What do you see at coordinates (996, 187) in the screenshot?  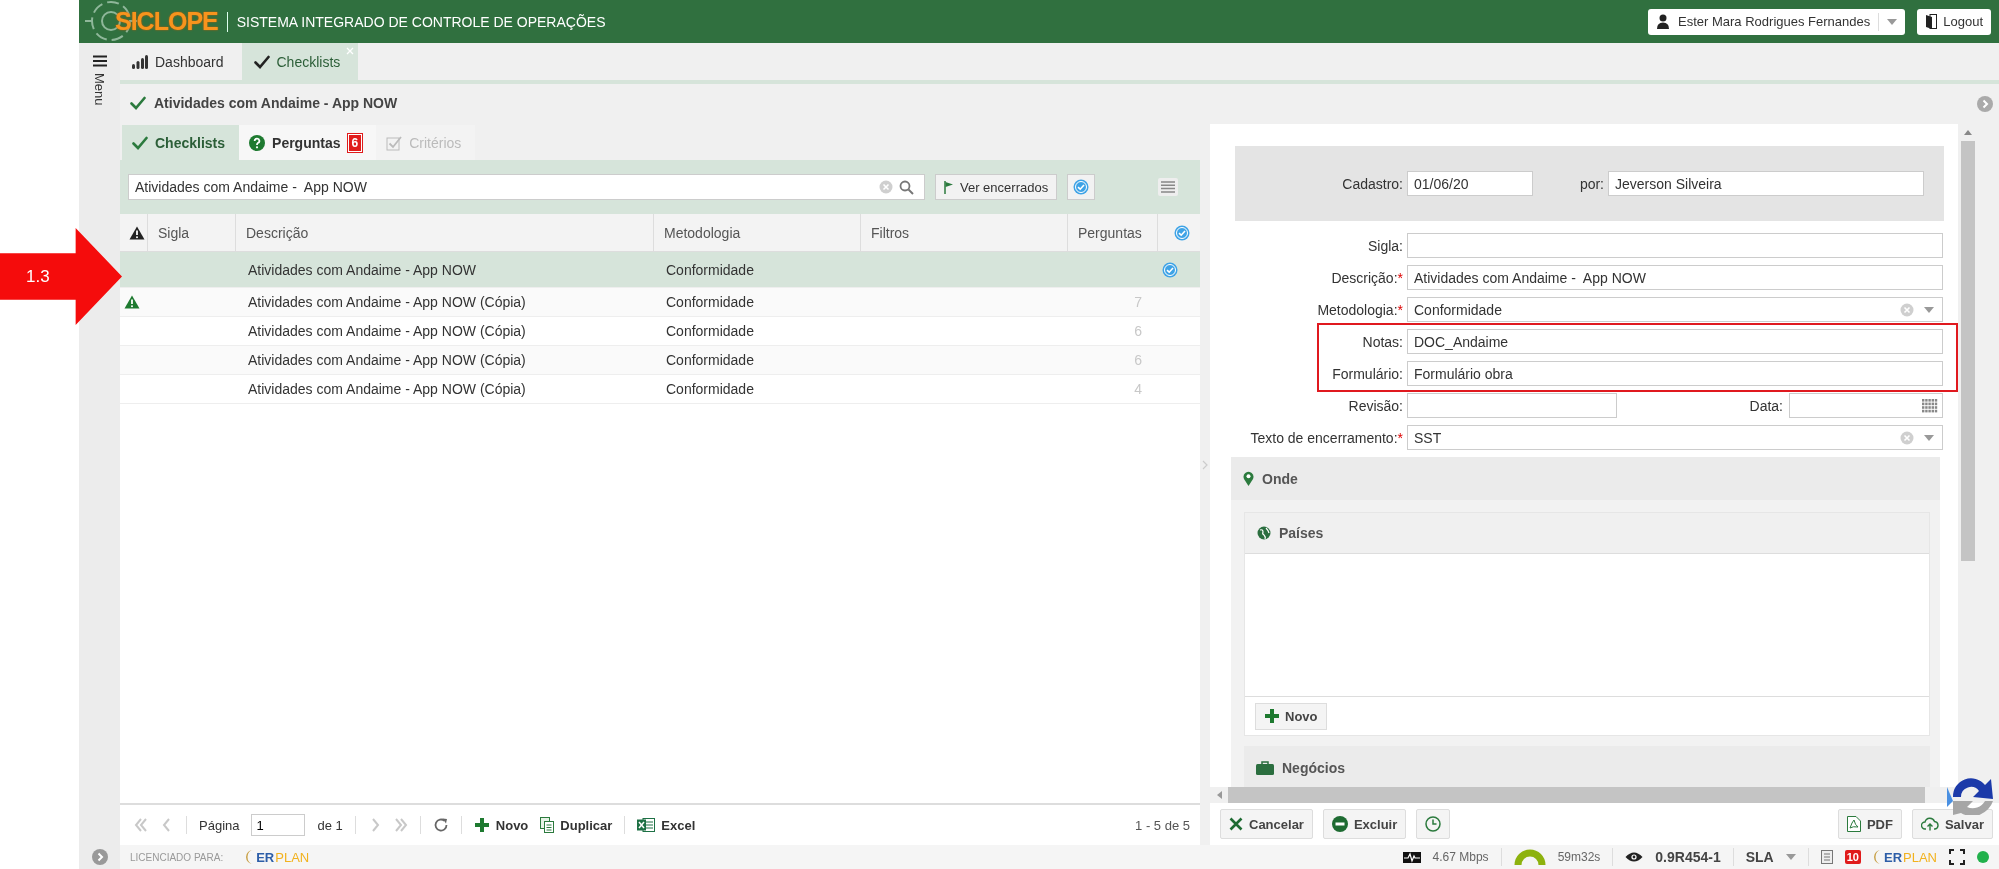 I see `show-closed-button: Ver encerrados` at bounding box center [996, 187].